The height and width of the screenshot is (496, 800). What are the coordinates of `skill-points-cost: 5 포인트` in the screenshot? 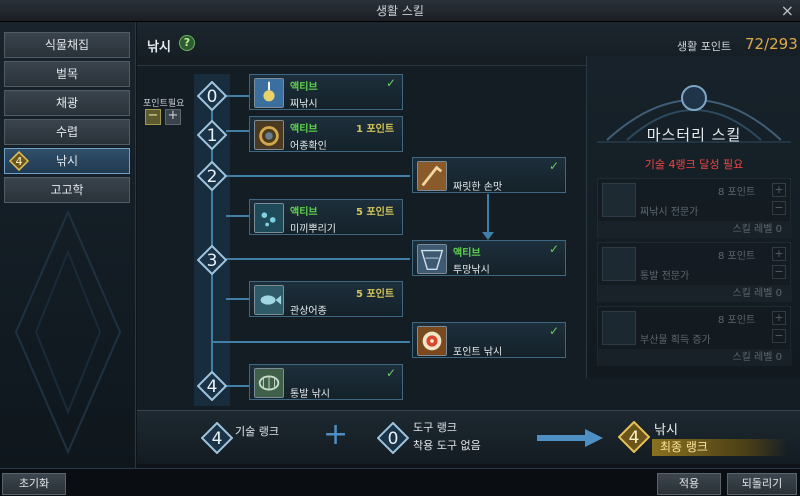 It's located at (375, 212).